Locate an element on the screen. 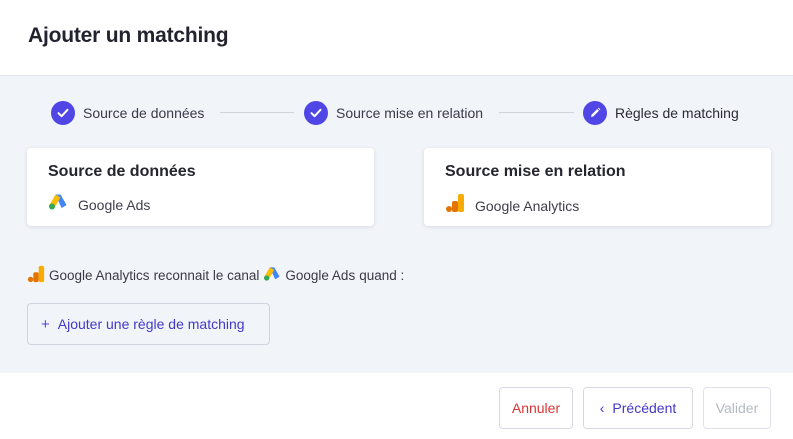 The height and width of the screenshot is (439, 793). step-source-de-donnees: Source de données is located at coordinates (127, 113).